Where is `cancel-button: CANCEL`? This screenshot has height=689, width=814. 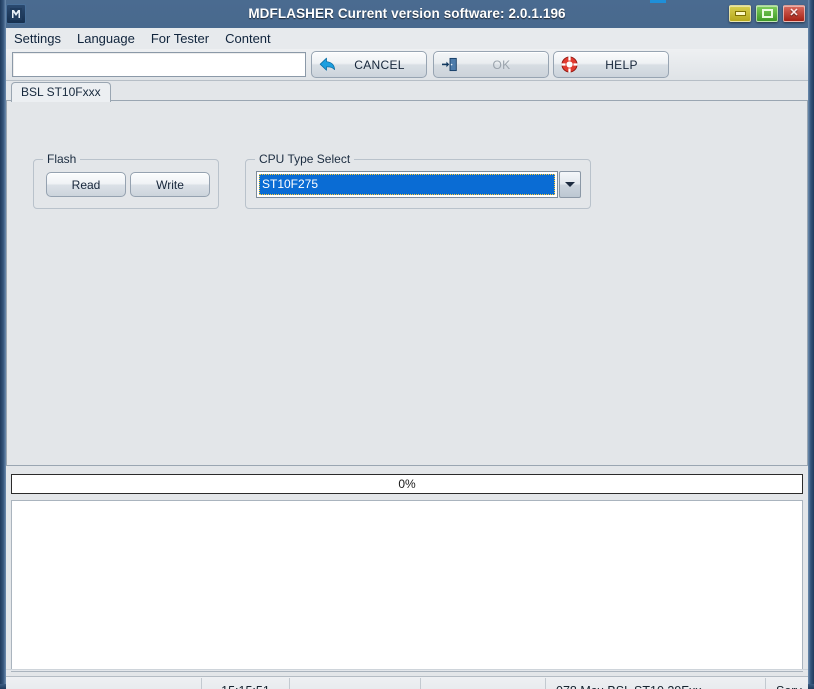
cancel-button: CANCEL is located at coordinates (369, 64).